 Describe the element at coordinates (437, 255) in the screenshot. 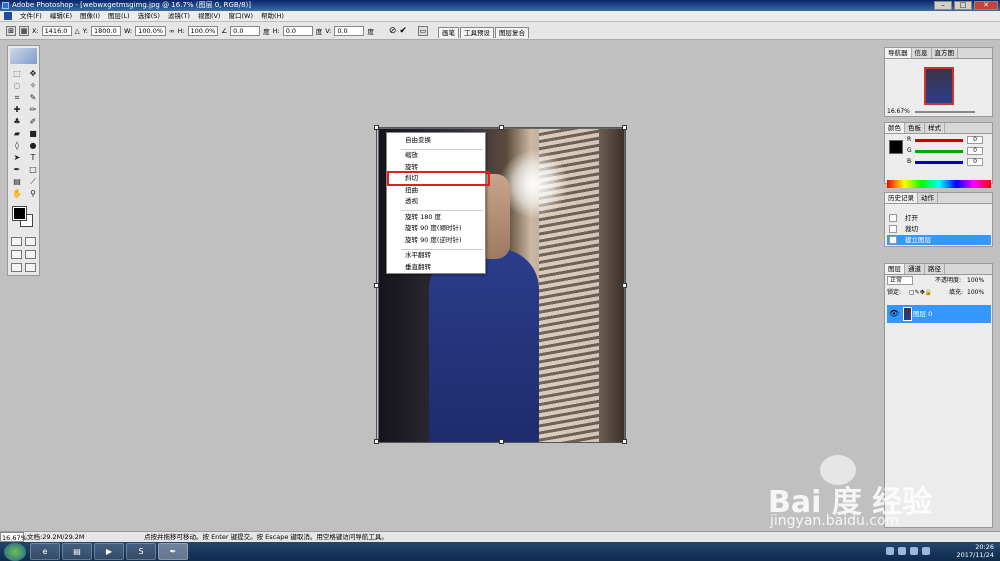

I see `menu-item-flip-horizontal: 水平翻转` at that location.